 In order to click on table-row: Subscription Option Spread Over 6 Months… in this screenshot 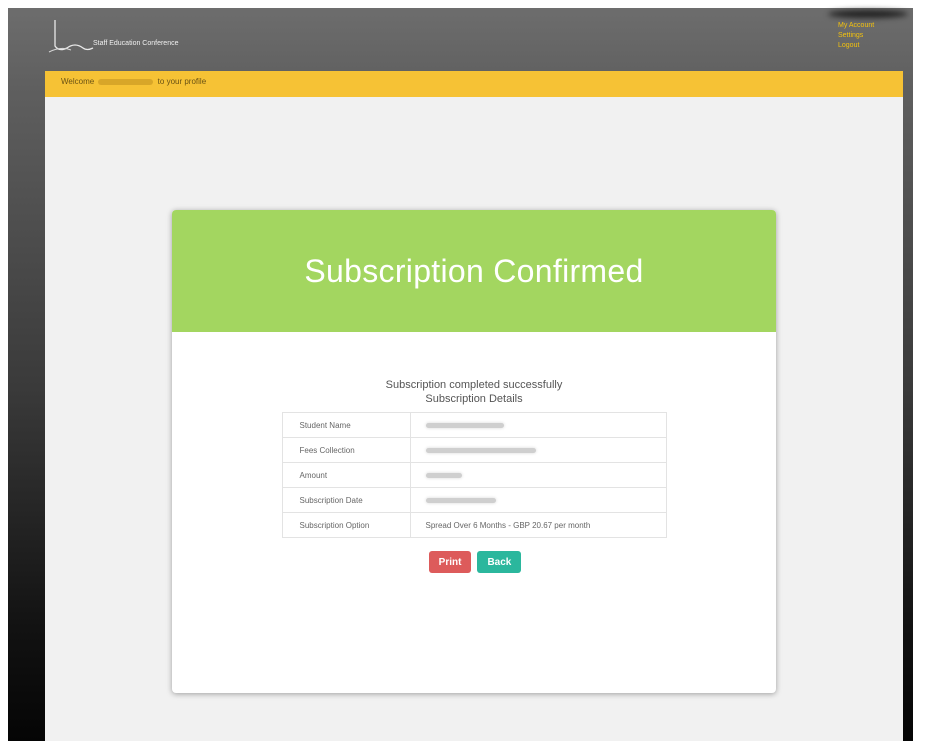, I will do `click(474, 525)`.